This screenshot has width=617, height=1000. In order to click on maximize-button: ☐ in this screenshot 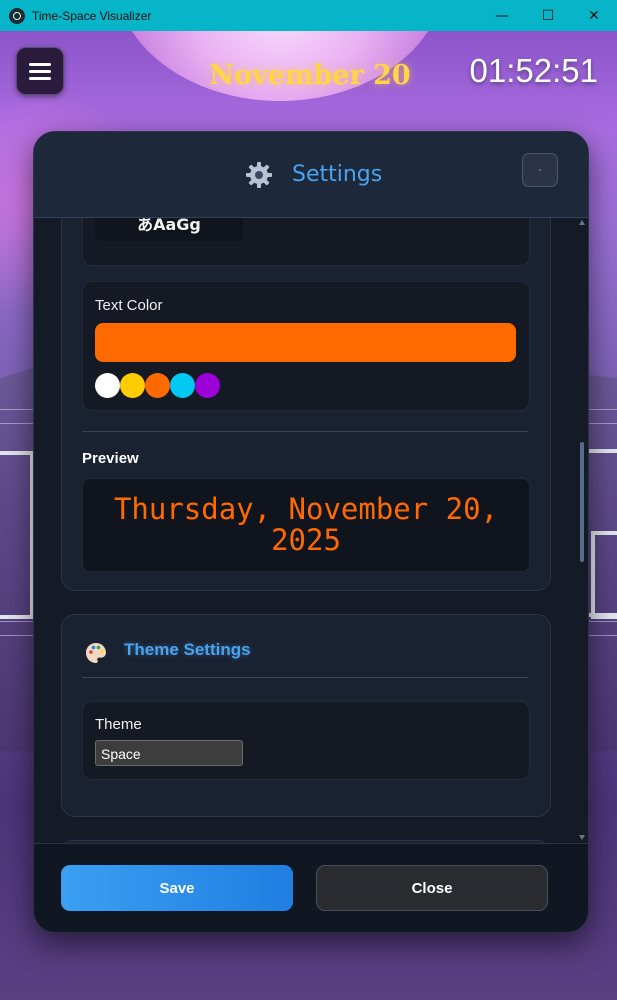, I will do `click(548, 15)`.